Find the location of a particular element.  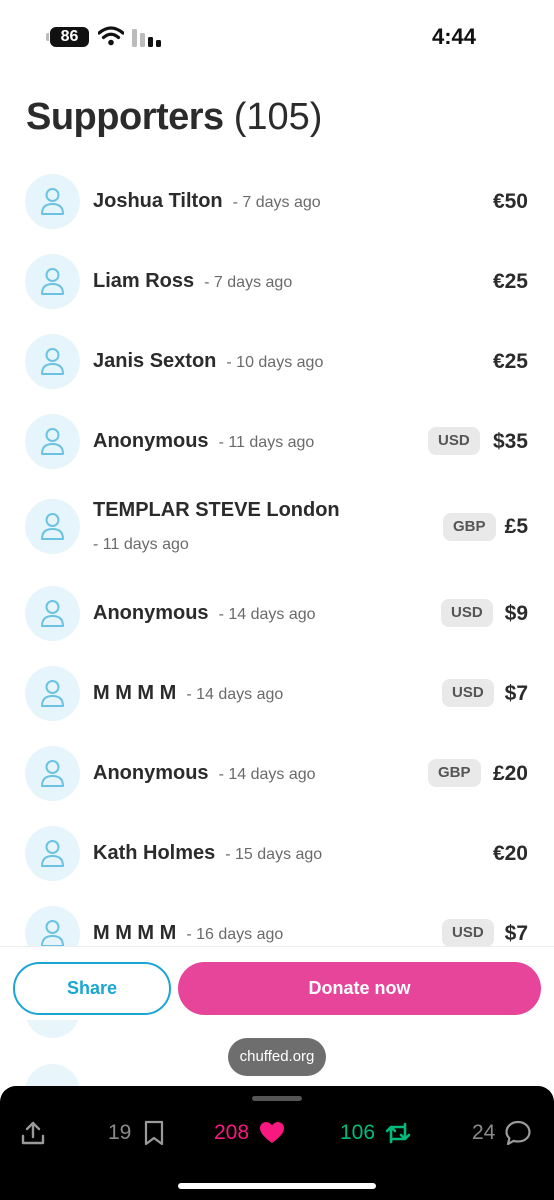

name-text: Kath Holmes is located at coordinates (154, 853).